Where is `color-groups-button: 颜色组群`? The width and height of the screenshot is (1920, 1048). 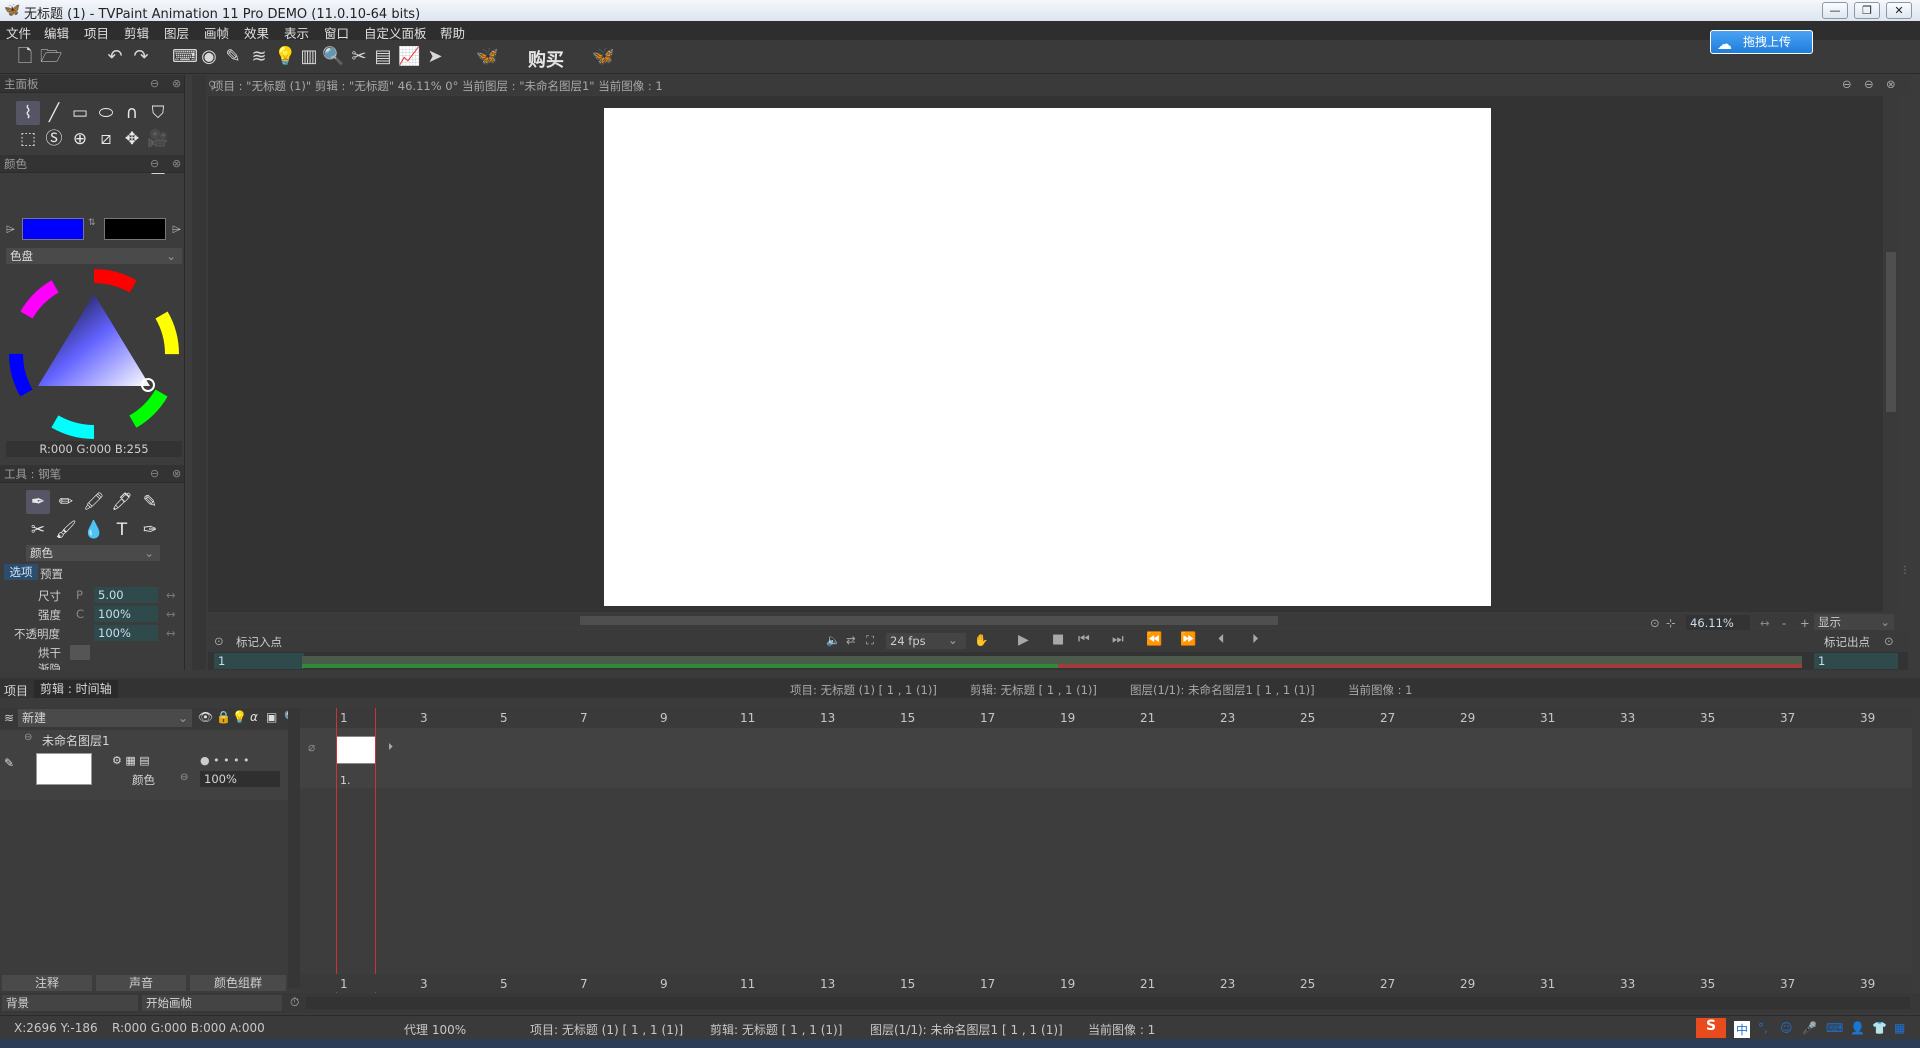
color-groups-button: 颜色组群 is located at coordinates (238, 983).